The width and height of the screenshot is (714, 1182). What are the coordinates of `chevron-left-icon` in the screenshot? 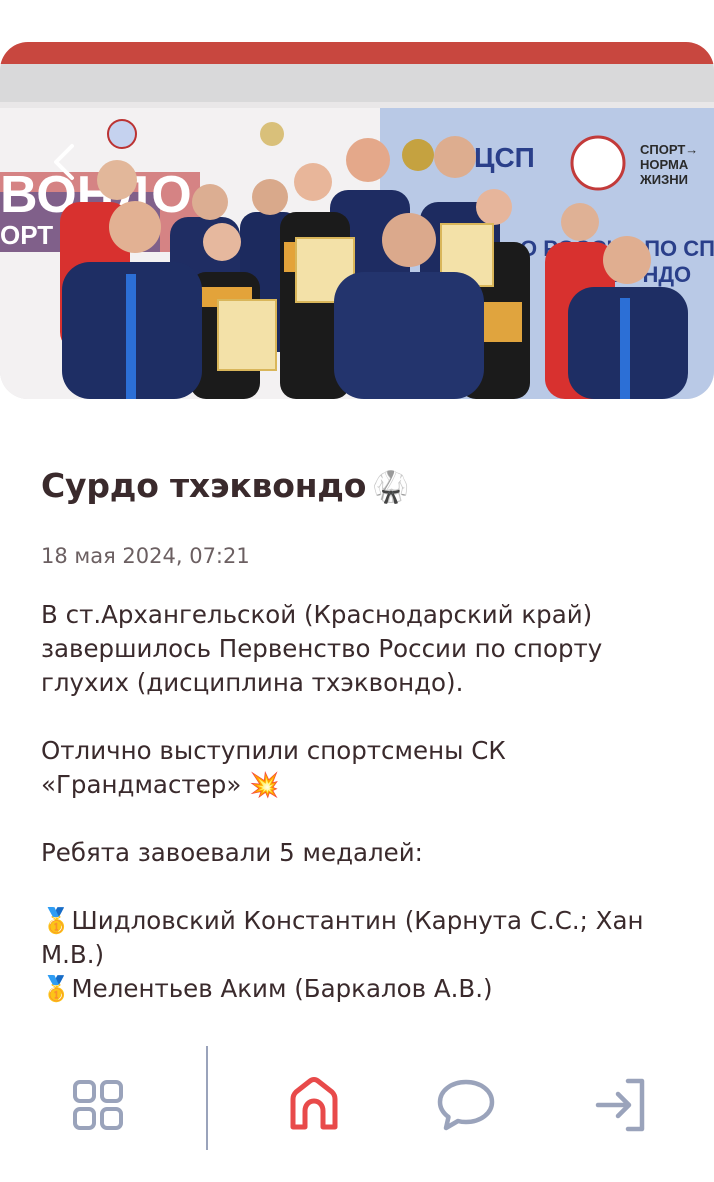 It's located at (64, 162).